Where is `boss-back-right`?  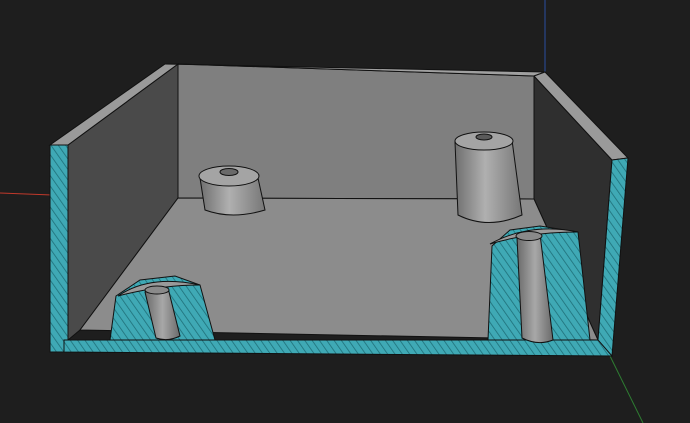
boss-back-right is located at coordinates (488, 177).